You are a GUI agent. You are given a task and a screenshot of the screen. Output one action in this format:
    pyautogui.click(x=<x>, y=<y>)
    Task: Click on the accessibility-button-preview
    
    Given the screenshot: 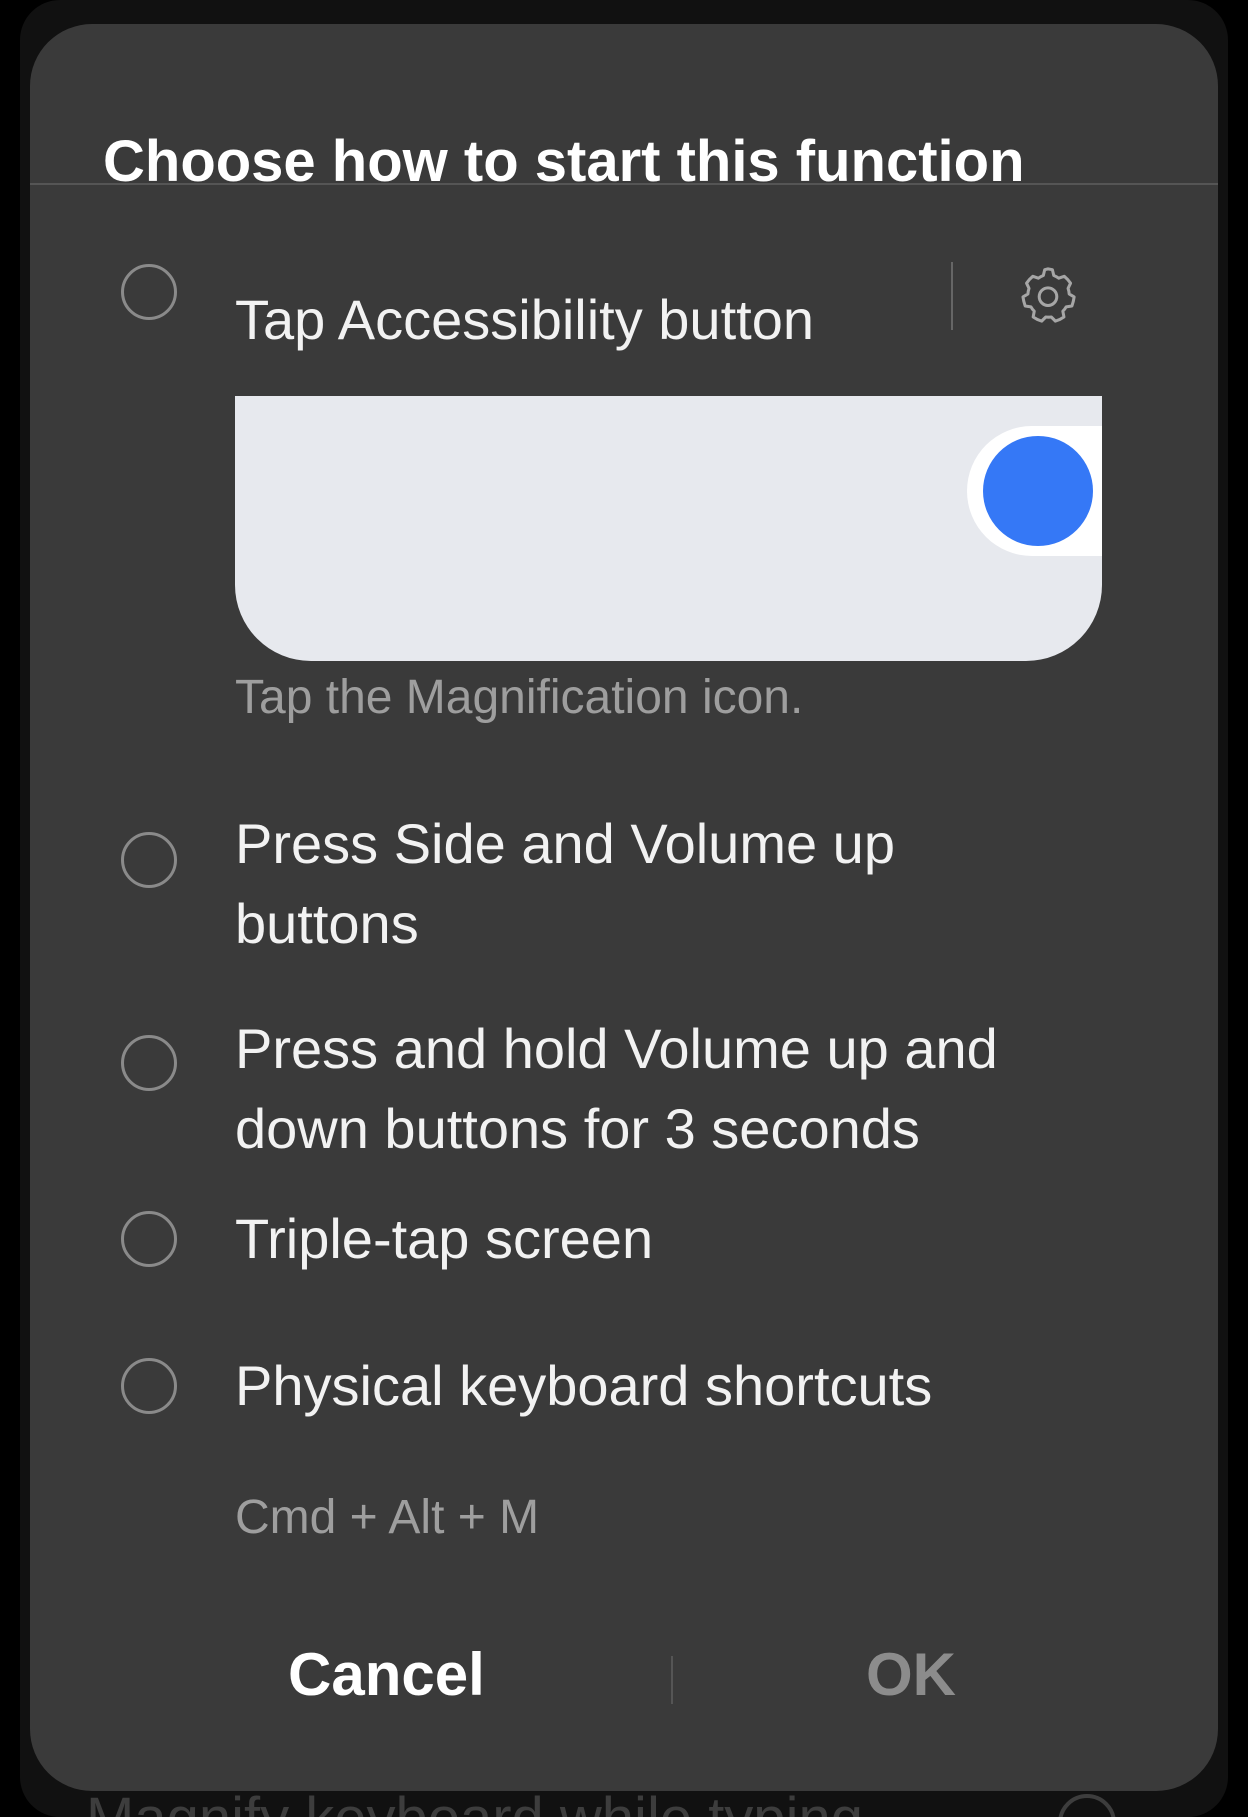 What is the action you would take?
    pyautogui.click(x=668, y=528)
    